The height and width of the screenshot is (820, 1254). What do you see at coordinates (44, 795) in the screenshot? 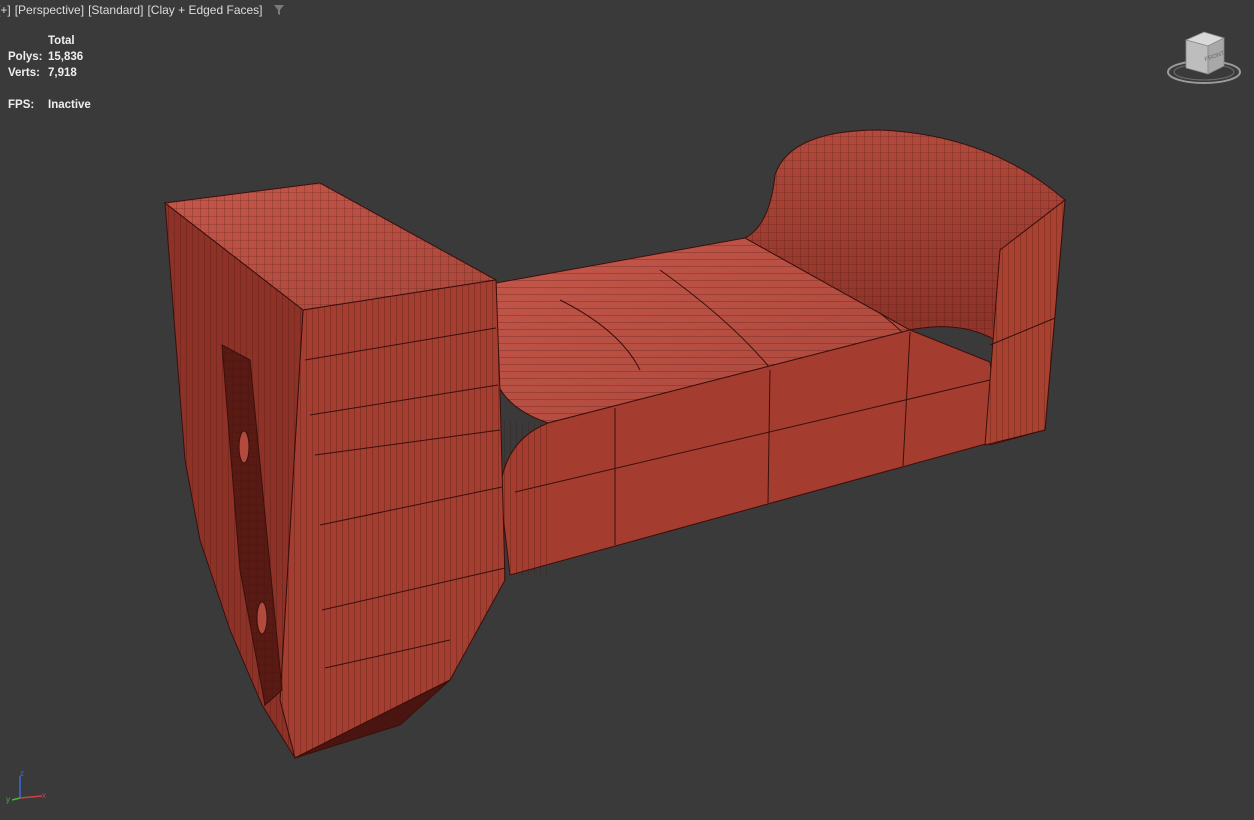
I see `axis-x-label: x` at bounding box center [44, 795].